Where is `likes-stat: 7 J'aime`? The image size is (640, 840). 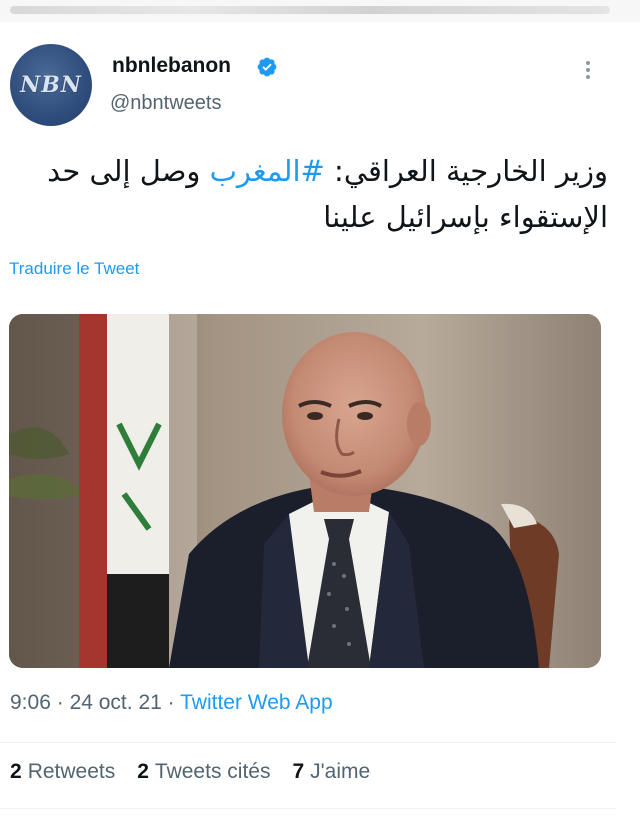
likes-stat: 7 J'aime is located at coordinates (331, 772).